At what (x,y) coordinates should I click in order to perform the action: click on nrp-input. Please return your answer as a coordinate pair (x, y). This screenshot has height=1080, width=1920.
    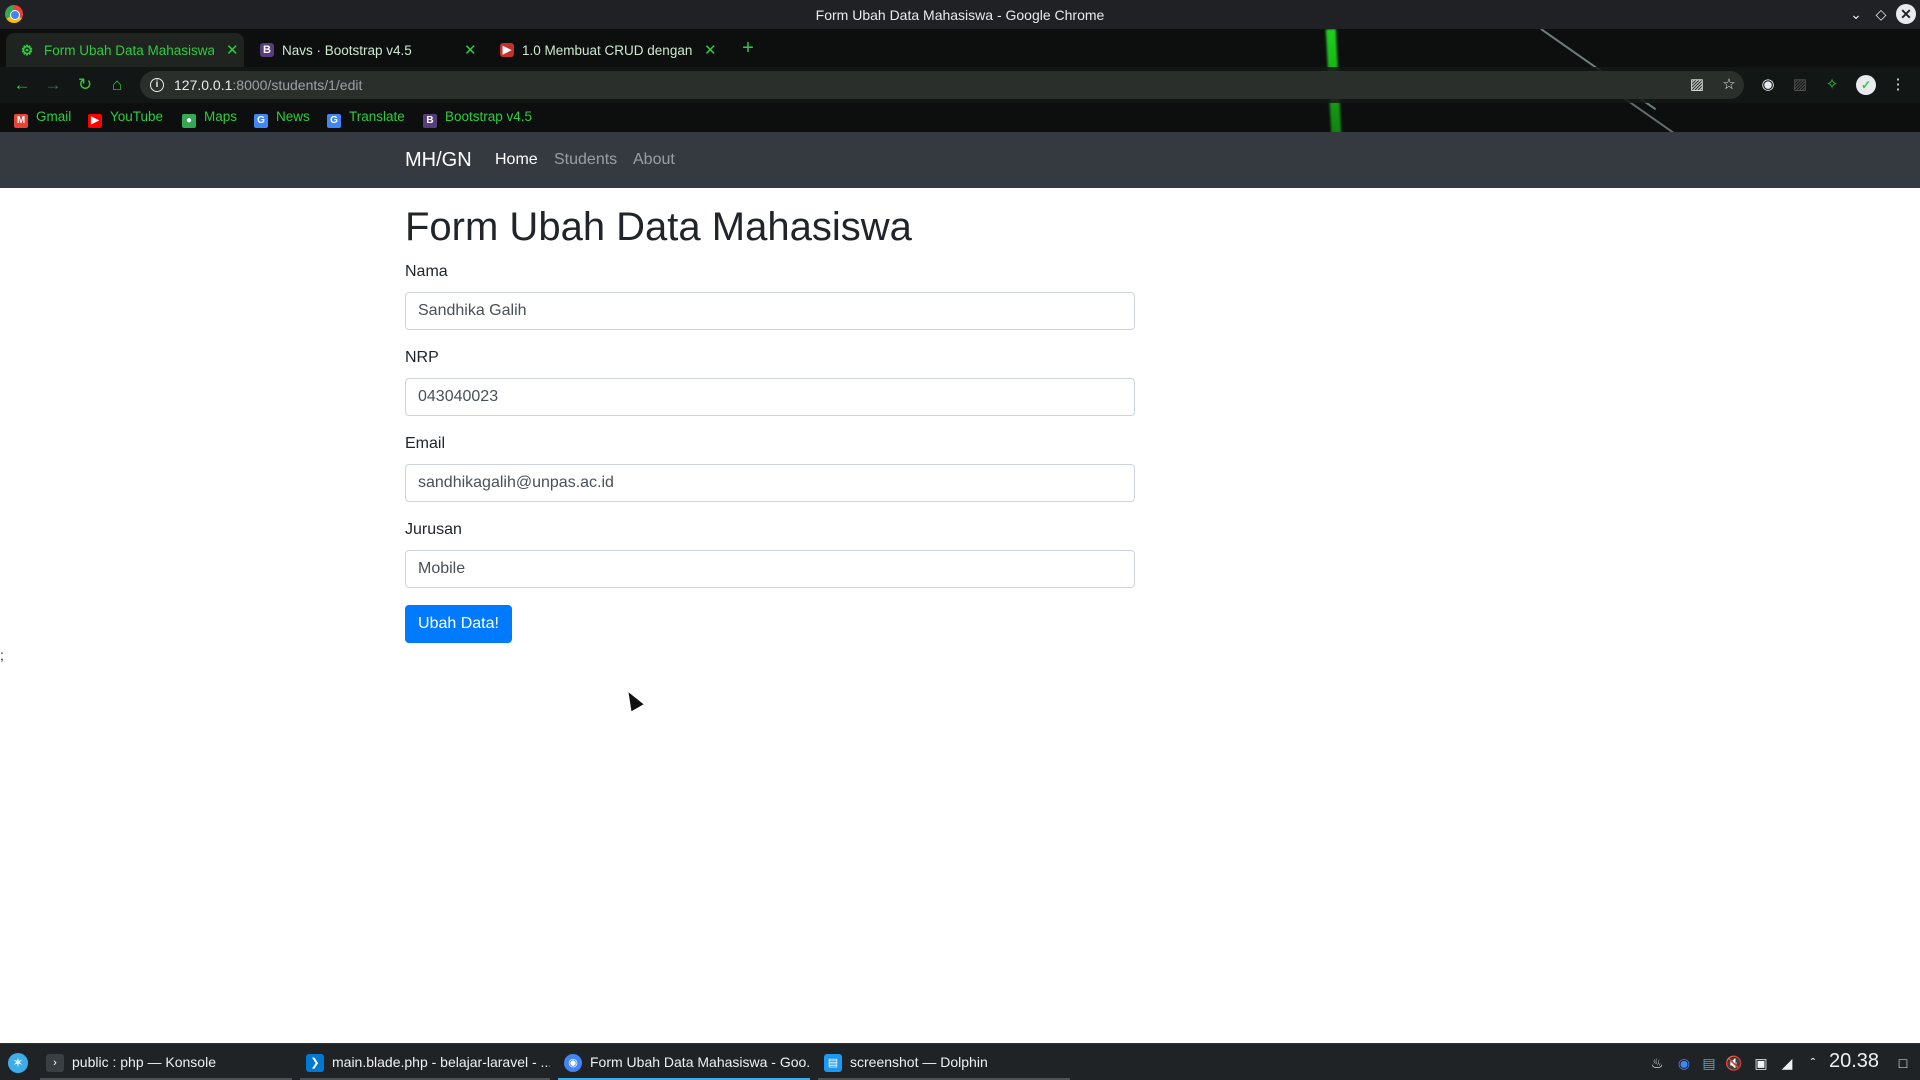
    Looking at the image, I should click on (770, 397).